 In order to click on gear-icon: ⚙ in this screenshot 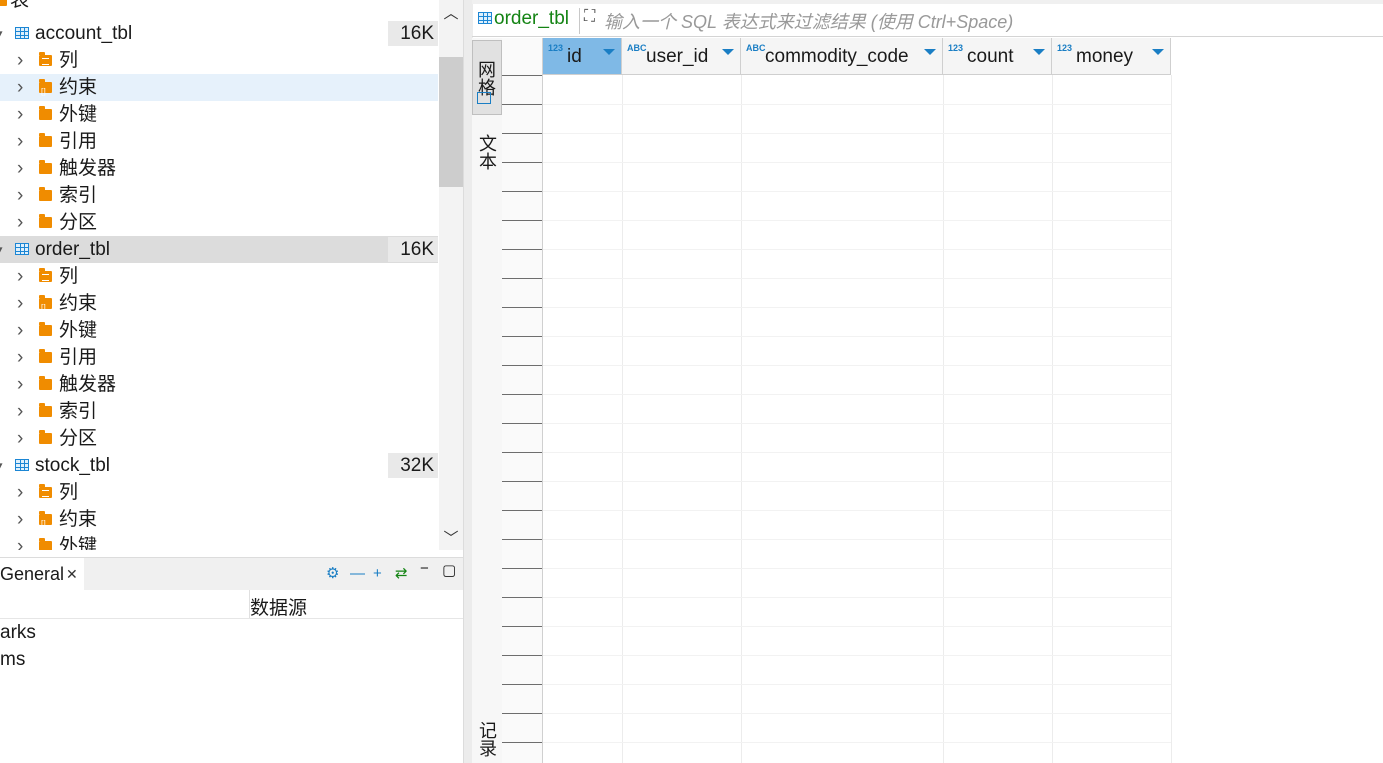, I will do `click(332, 574)`.